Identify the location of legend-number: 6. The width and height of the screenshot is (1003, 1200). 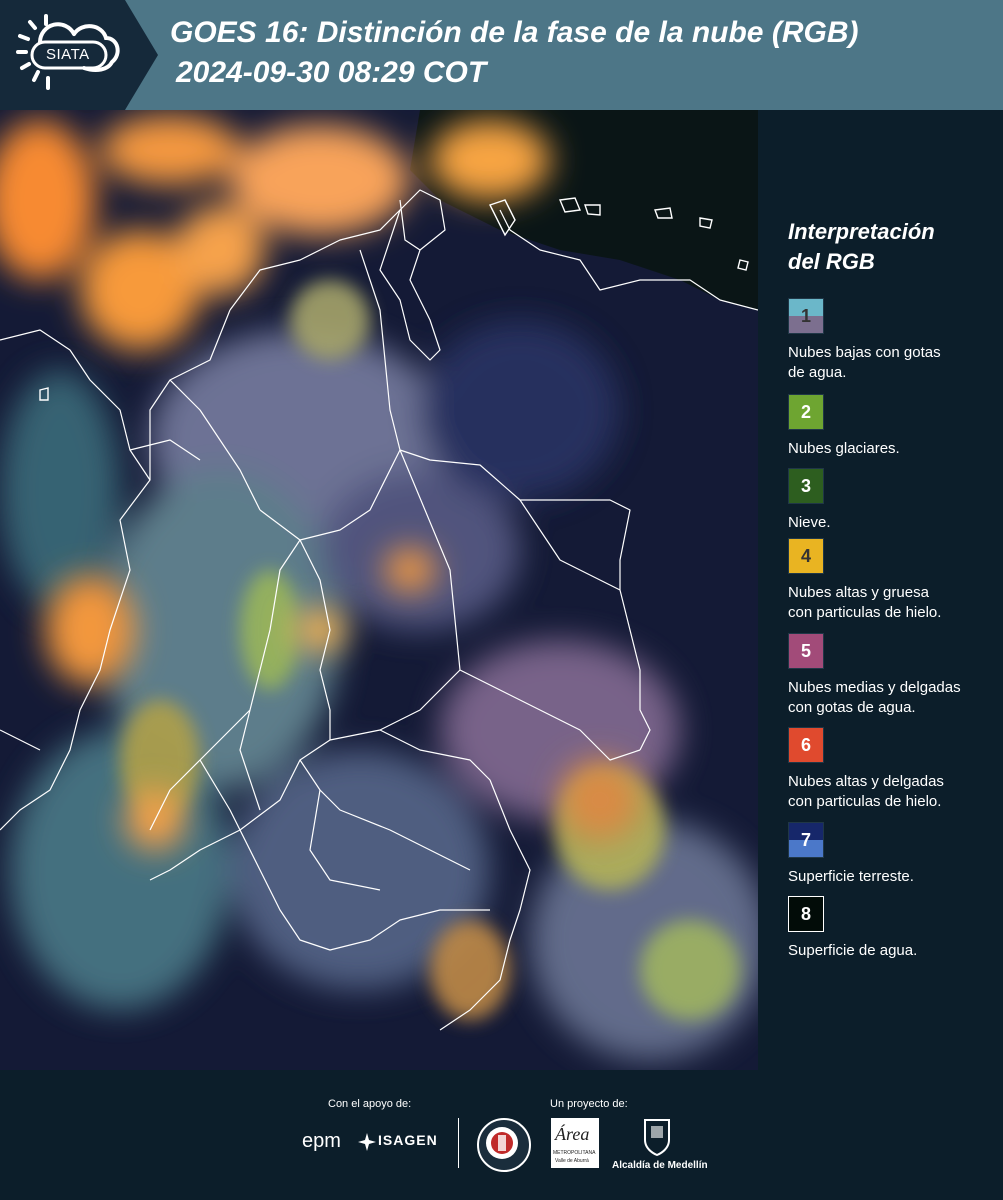
(805, 745).